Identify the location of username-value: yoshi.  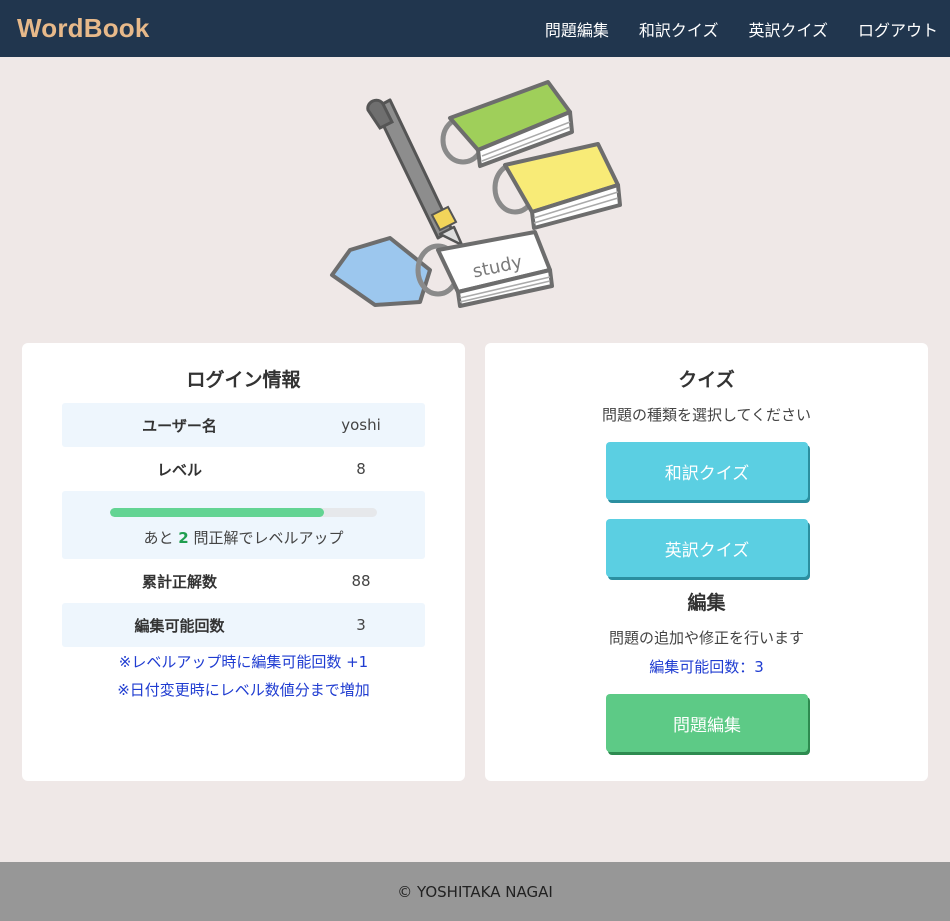
(361, 425).